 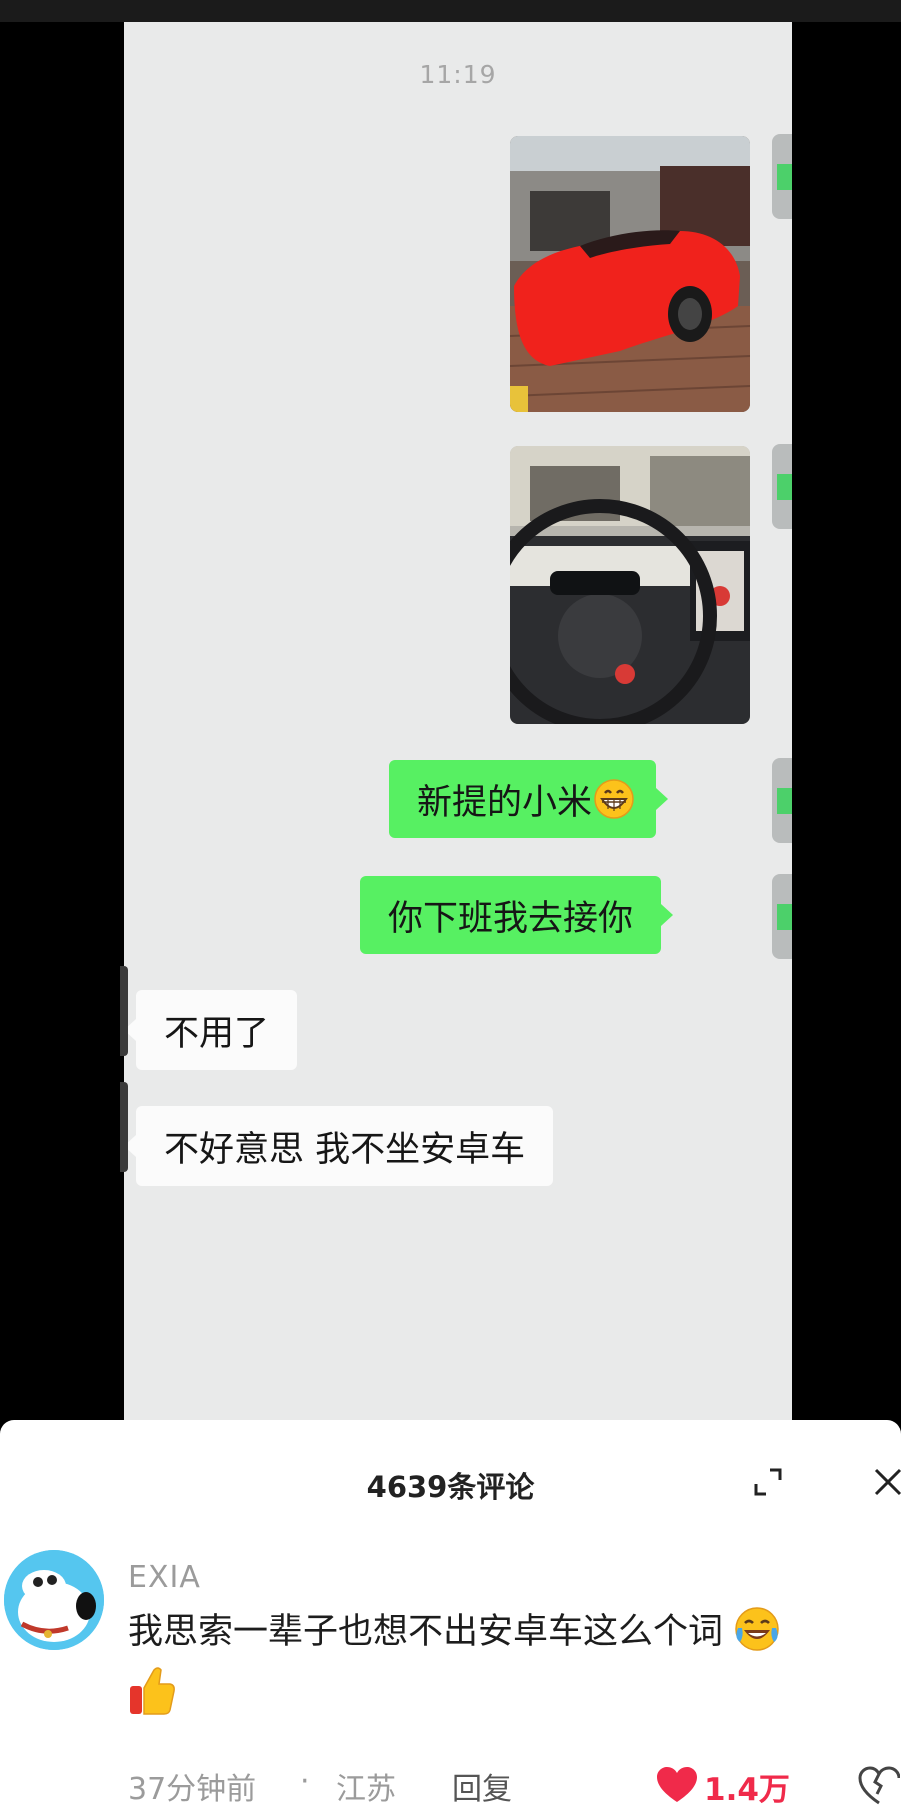 I want to click on heart-icon, so click(x=677, y=1785).